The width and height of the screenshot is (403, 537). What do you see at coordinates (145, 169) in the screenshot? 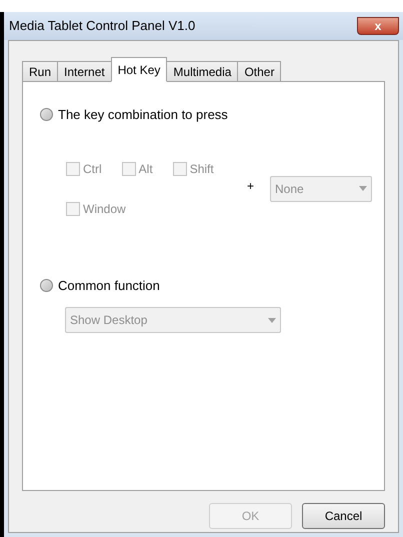
I see `checkbox-label: Alt` at bounding box center [145, 169].